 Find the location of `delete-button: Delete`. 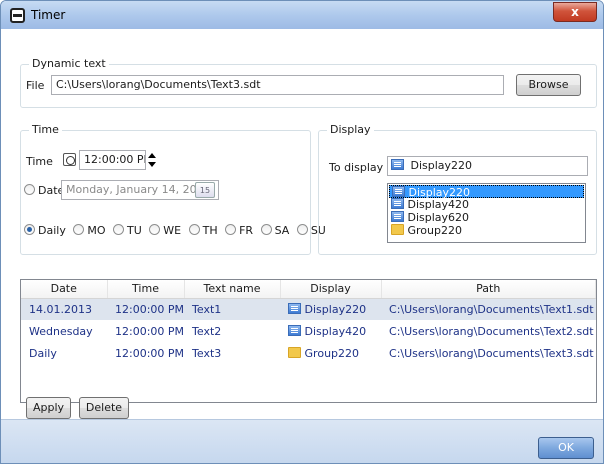

delete-button: Delete is located at coordinates (104, 408).